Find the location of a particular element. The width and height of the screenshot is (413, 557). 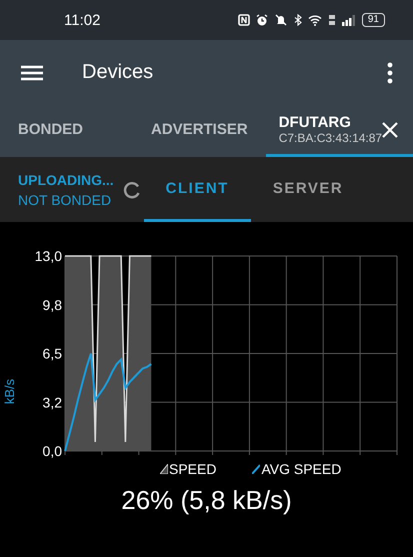

axis-tick-label: 13,0 is located at coordinates (48, 256).